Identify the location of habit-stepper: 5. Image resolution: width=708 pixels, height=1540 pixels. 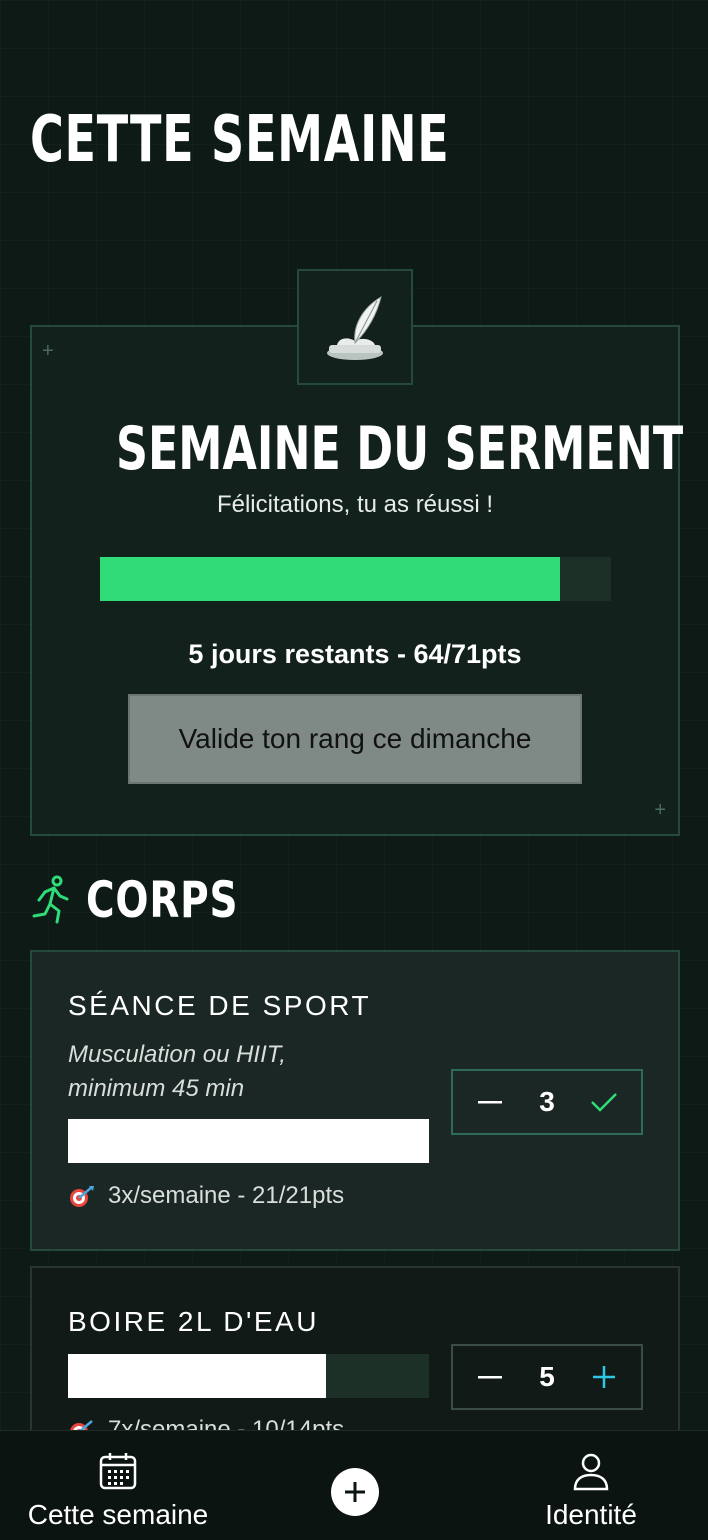
(547, 1377).